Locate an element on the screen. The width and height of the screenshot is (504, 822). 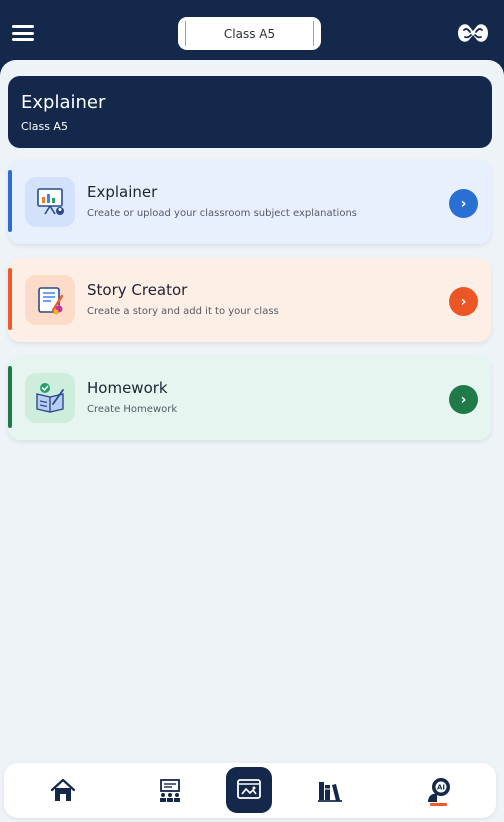
brand-logo-icon is located at coordinates (473, 33).